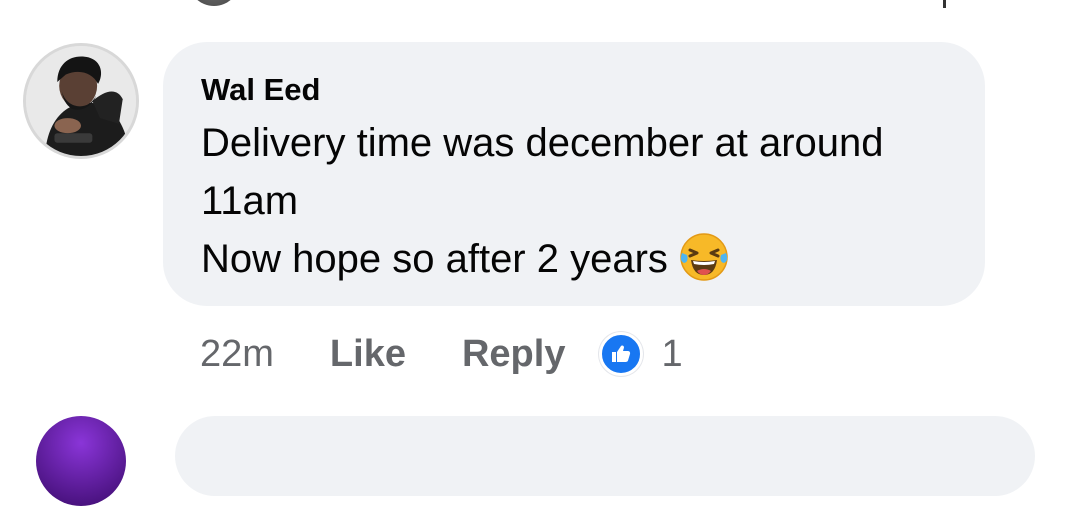 This screenshot has width=1080, height=506. What do you see at coordinates (621, 354) in the screenshot?
I see `thumbs-up-icon` at bounding box center [621, 354].